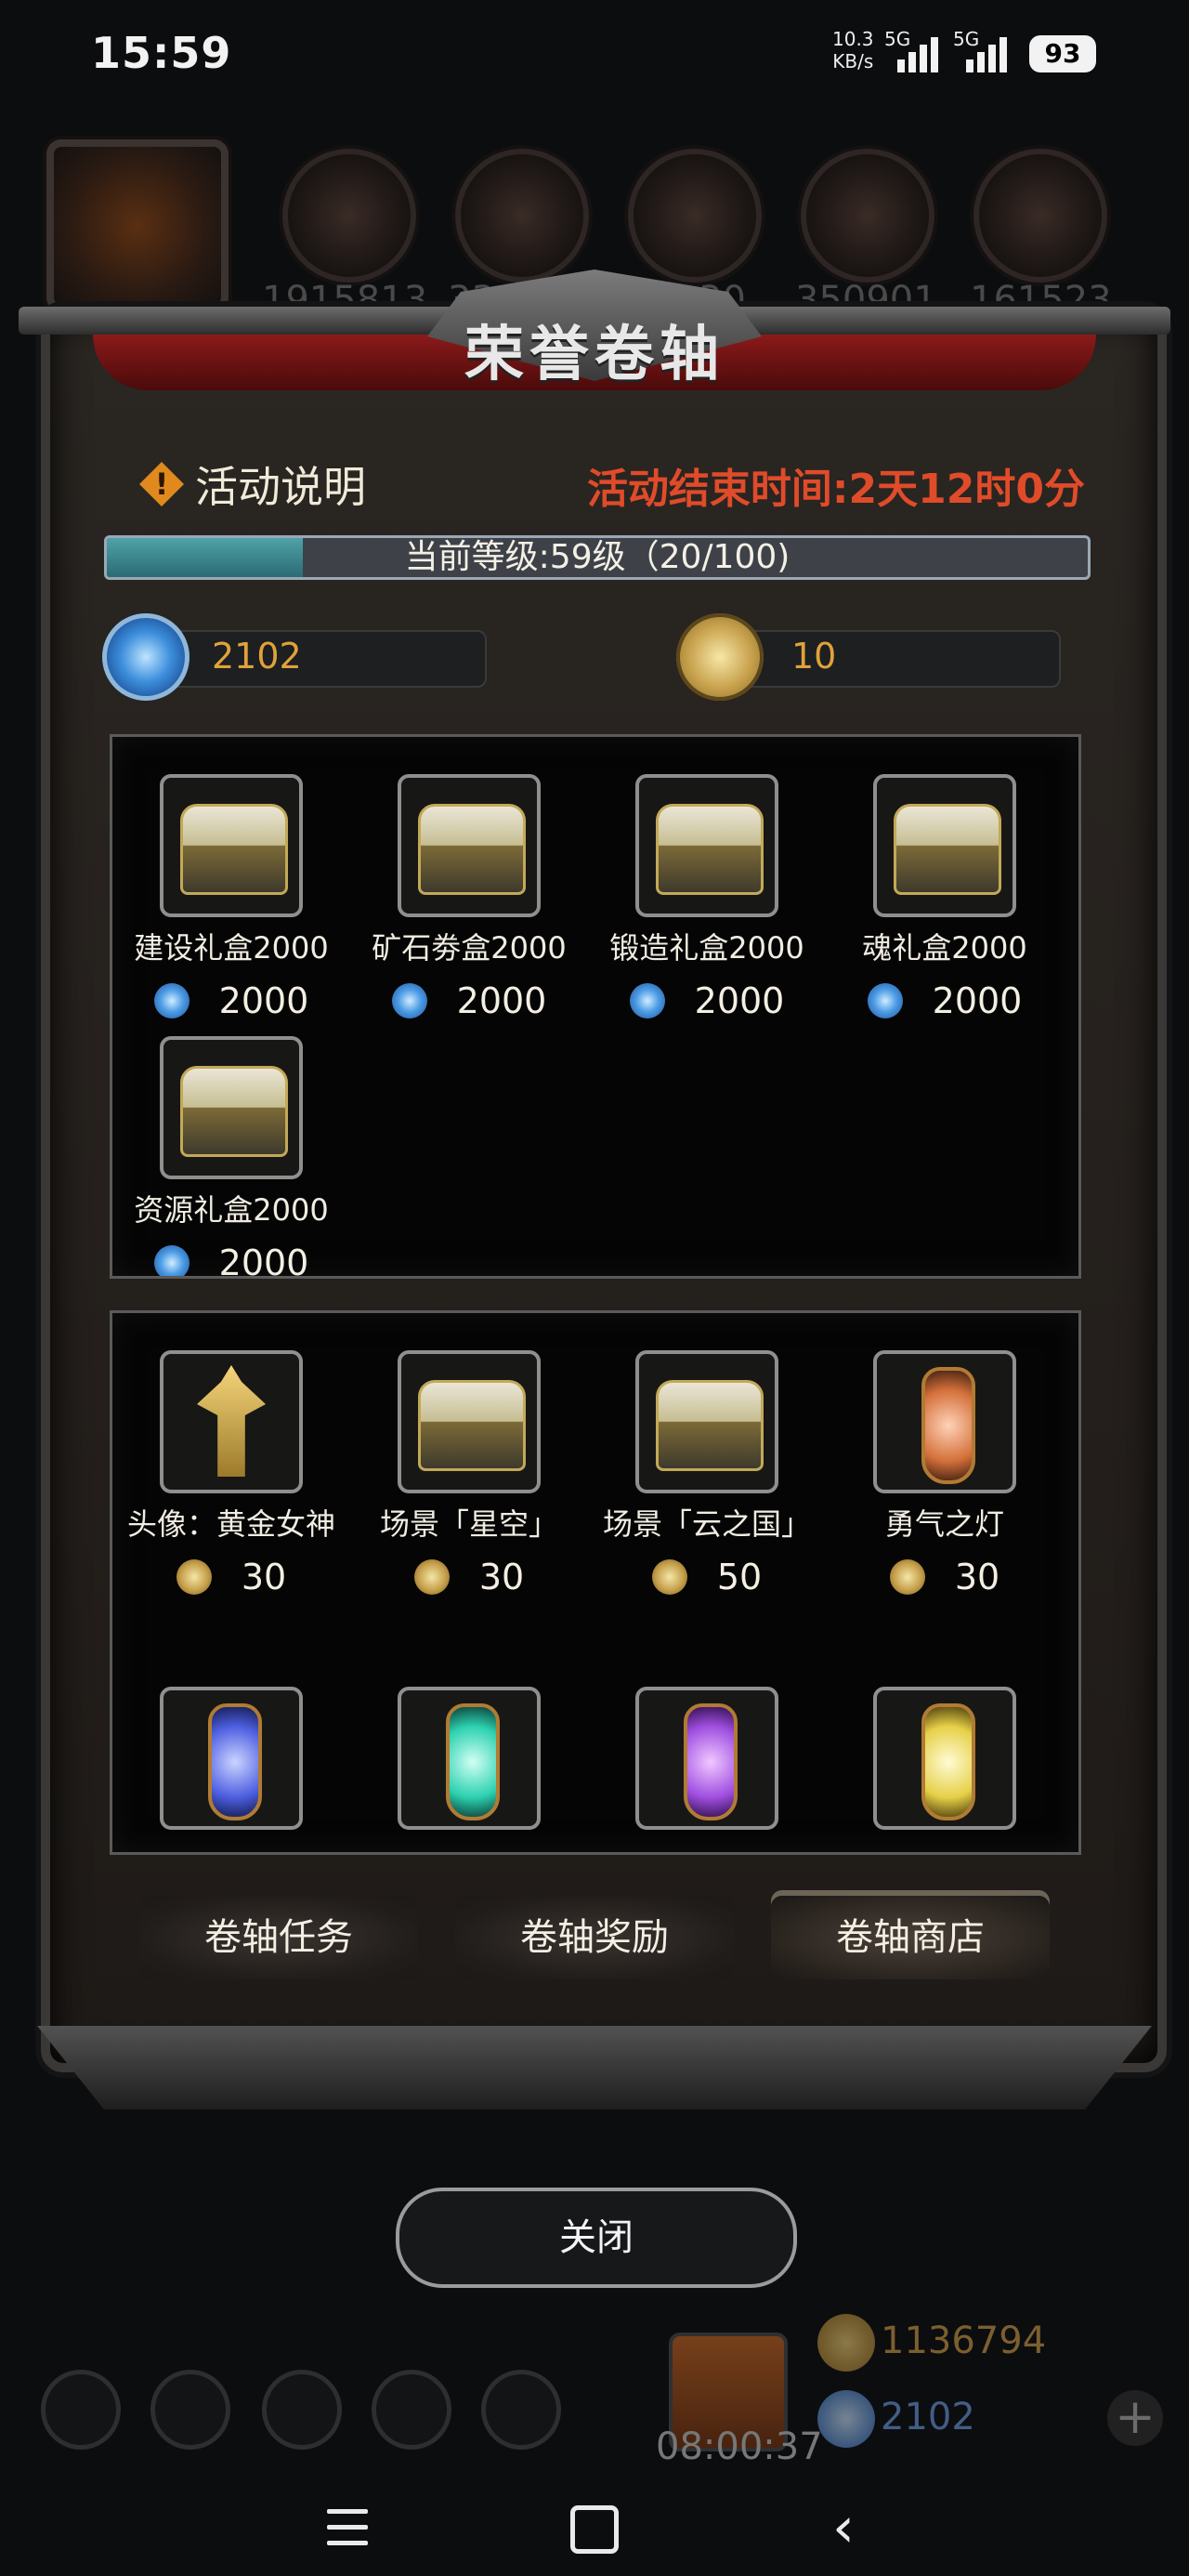  Describe the element at coordinates (1135, 2418) in the screenshot. I see `add-currency-button: +` at that location.